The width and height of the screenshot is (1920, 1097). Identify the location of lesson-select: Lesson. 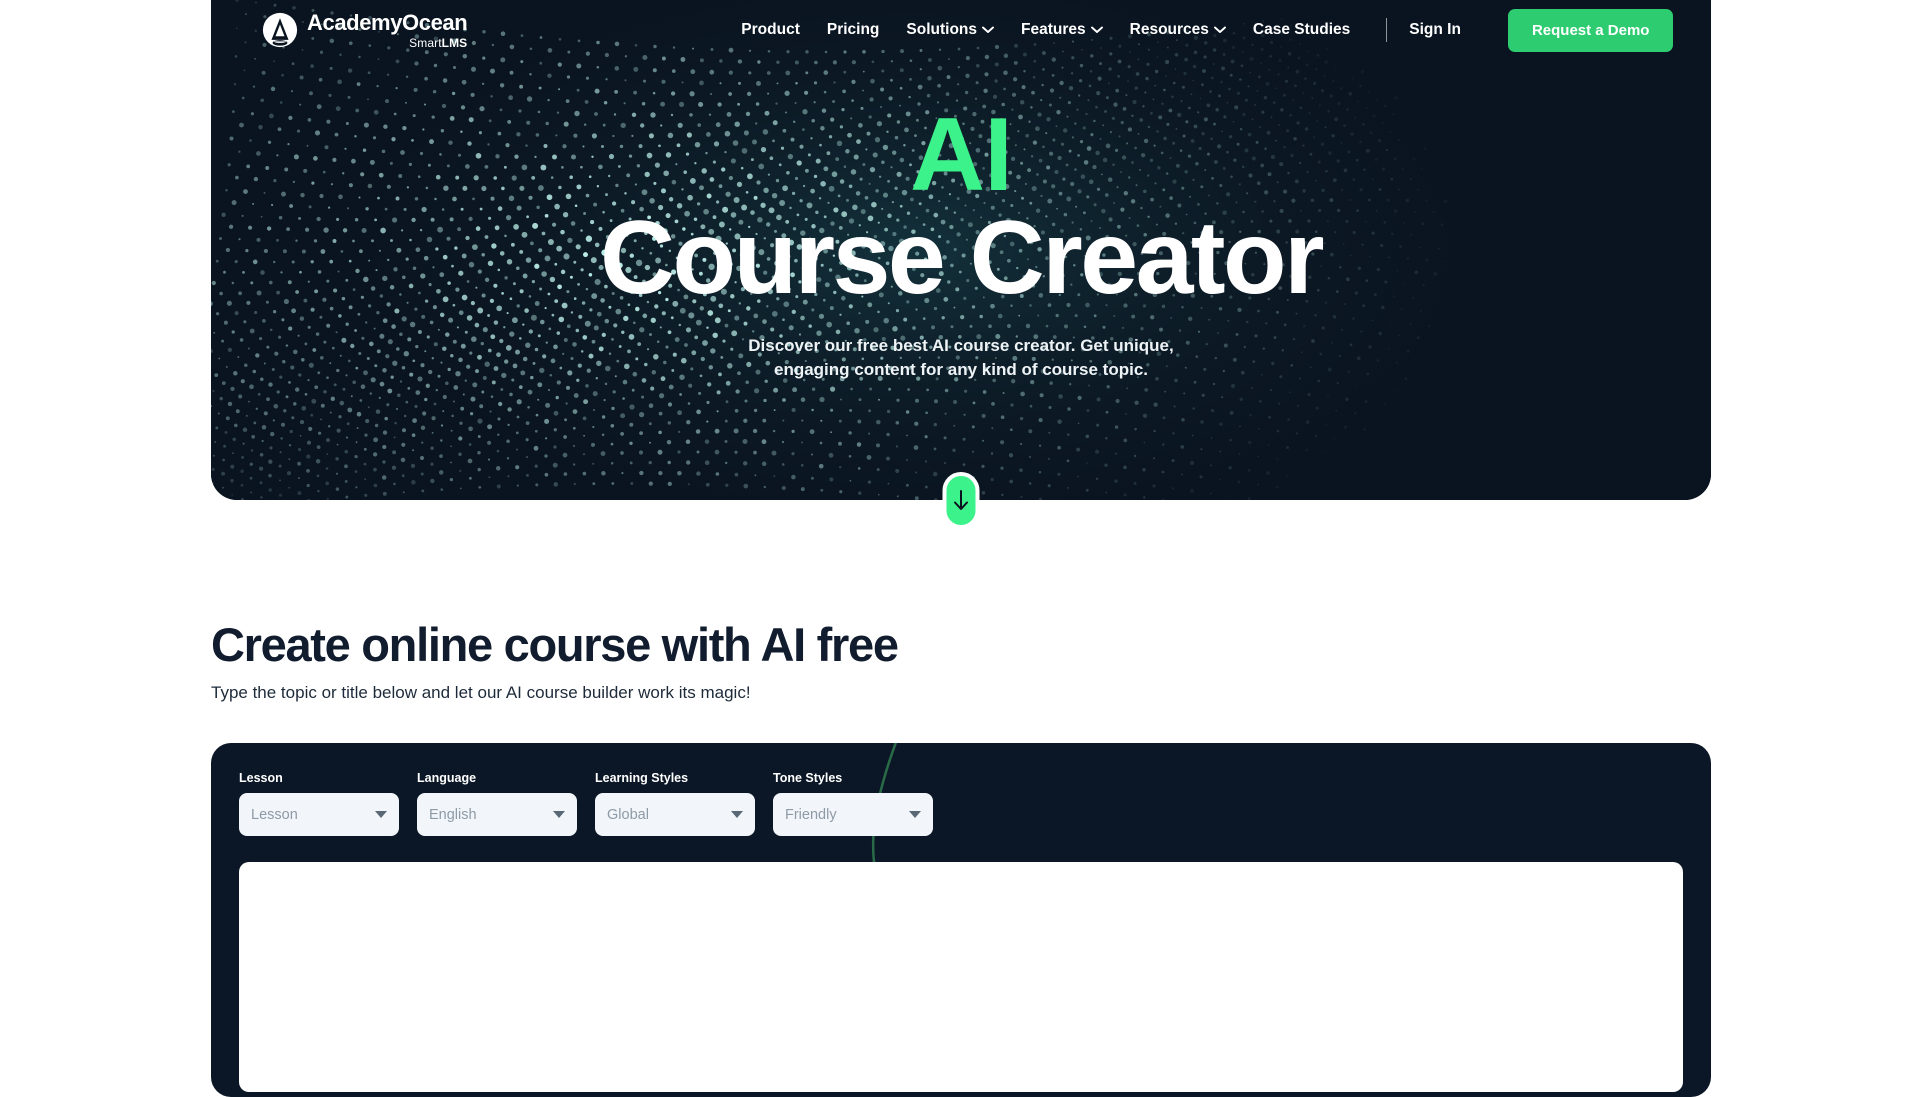
(319, 815).